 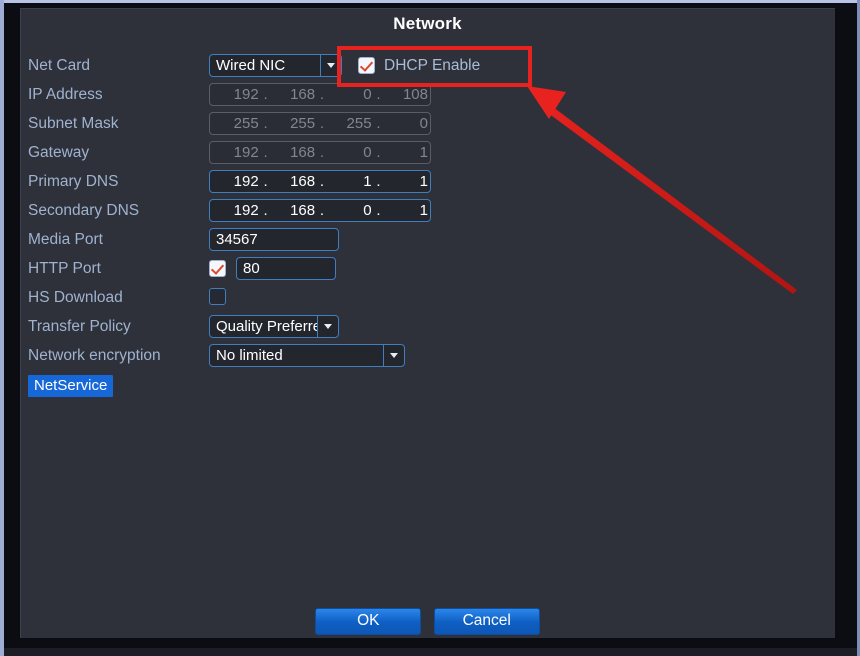 I want to click on network-encryption-control: No limited, so click(x=307, y=355).